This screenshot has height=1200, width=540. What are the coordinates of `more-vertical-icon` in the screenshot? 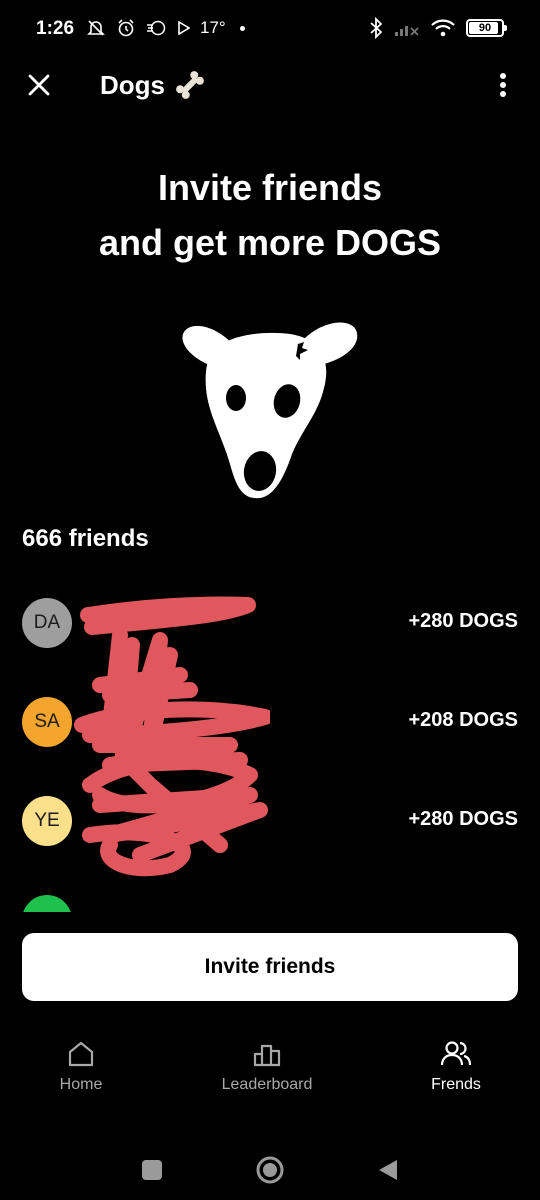 It's located at (503, 85).